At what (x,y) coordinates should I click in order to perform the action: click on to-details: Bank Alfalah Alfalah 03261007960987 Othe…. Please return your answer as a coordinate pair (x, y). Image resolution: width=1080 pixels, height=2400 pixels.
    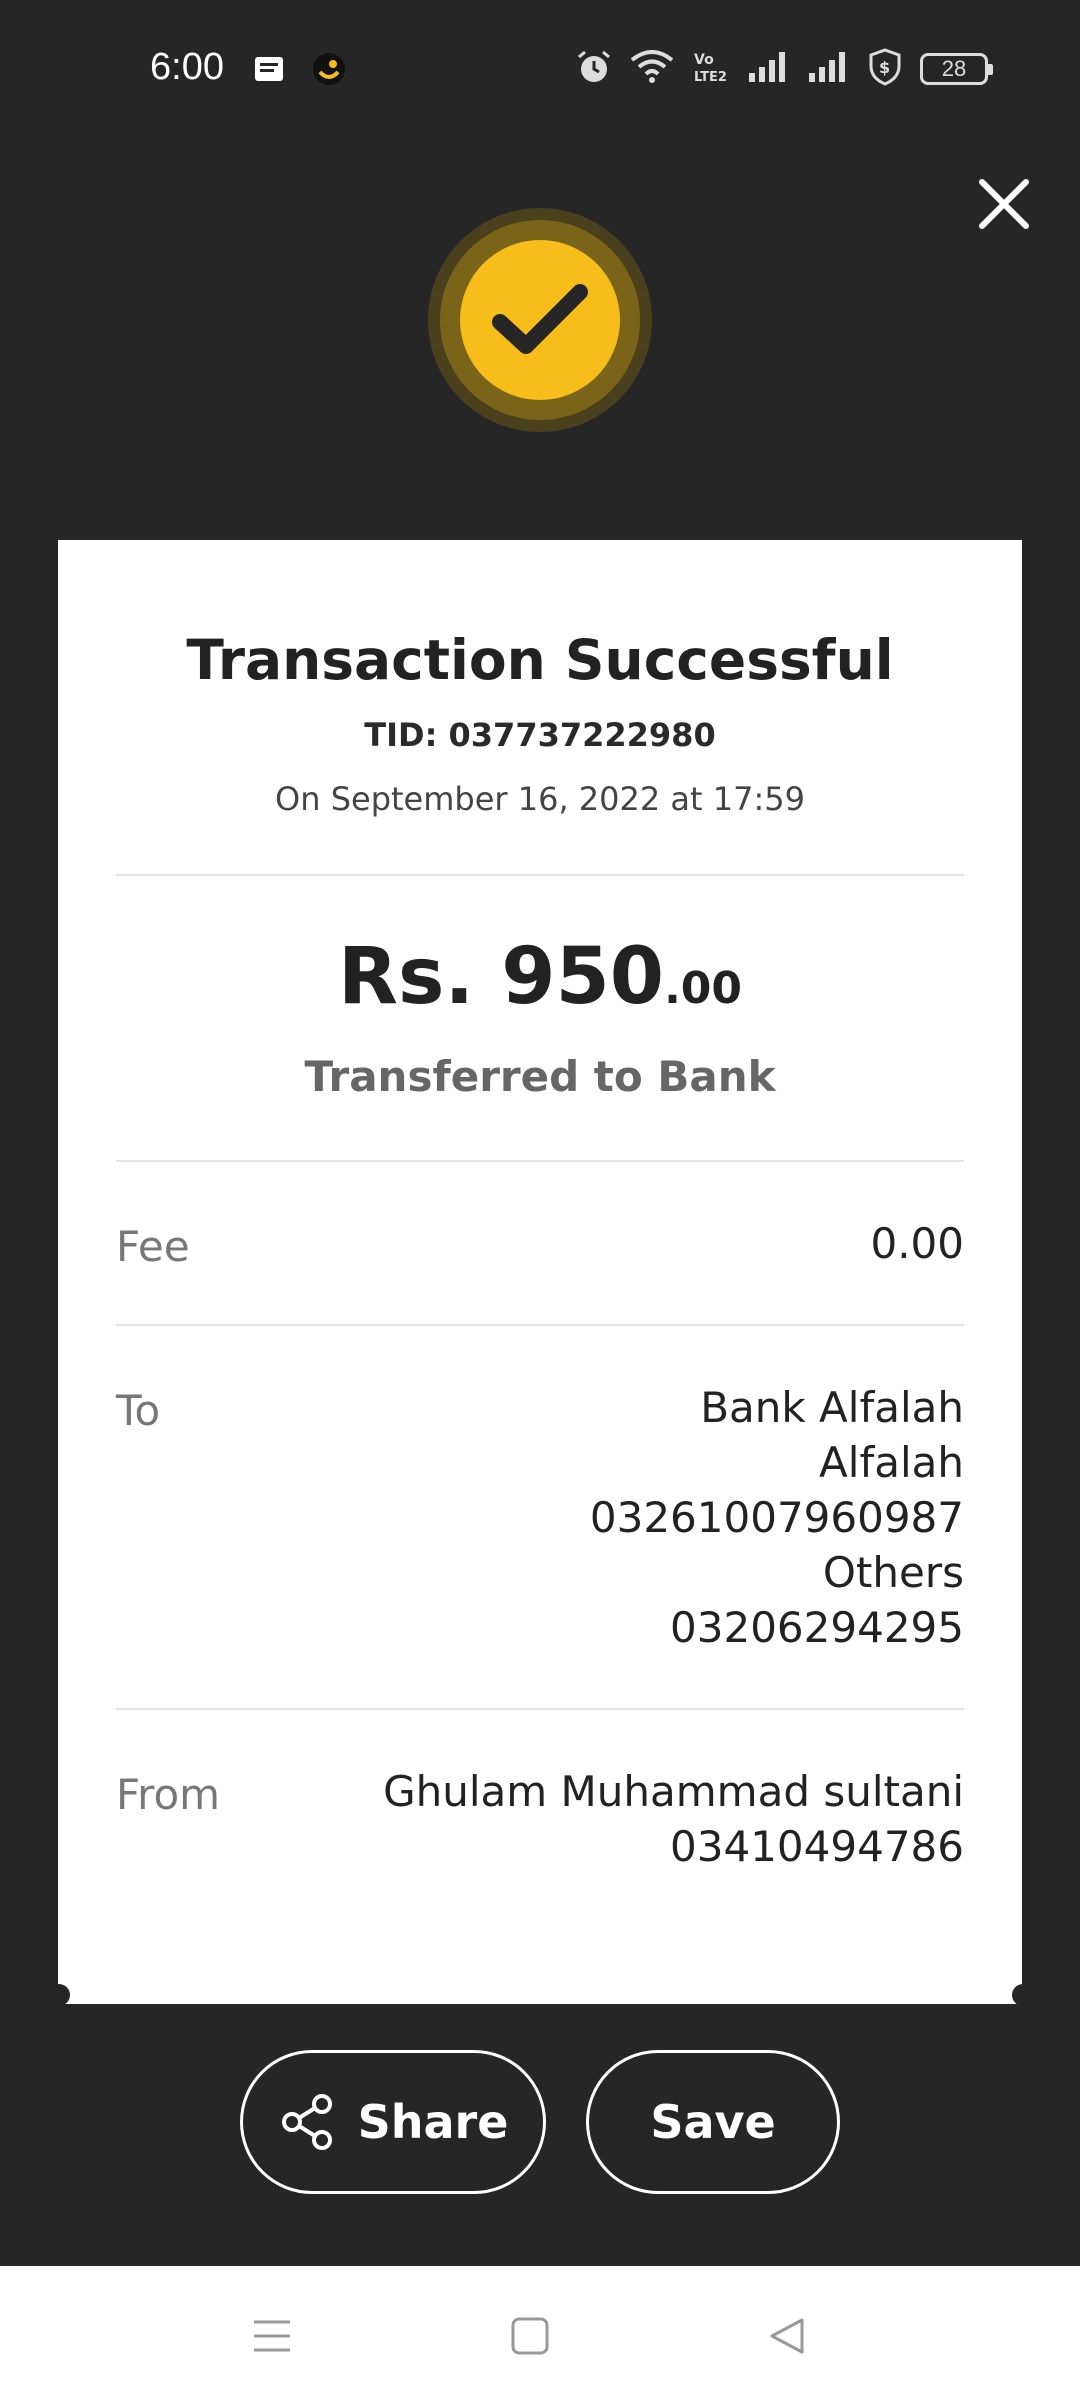
    Looking at the image, I should click on (777, 1517).